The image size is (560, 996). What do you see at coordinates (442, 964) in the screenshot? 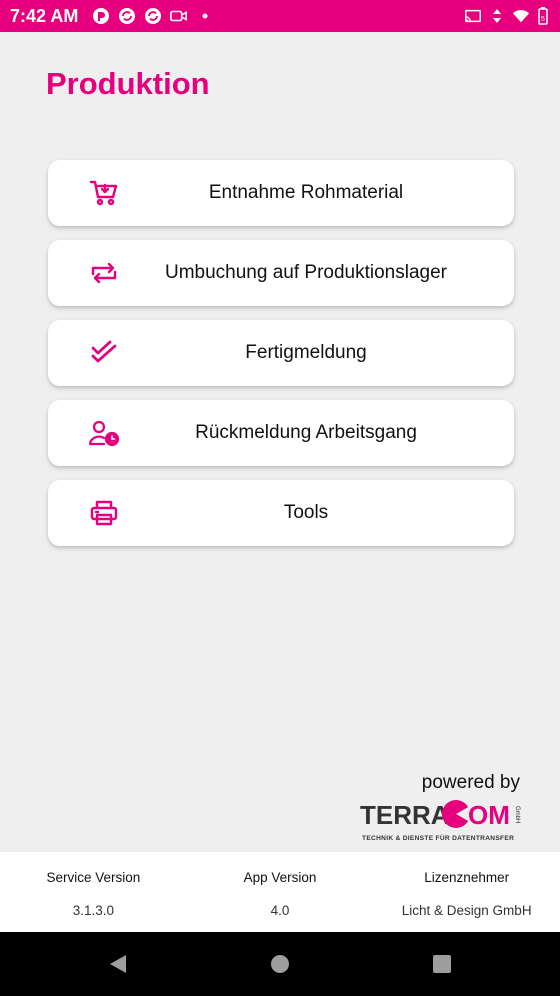
I see `recents-icon` at bounding box center [442, 964].